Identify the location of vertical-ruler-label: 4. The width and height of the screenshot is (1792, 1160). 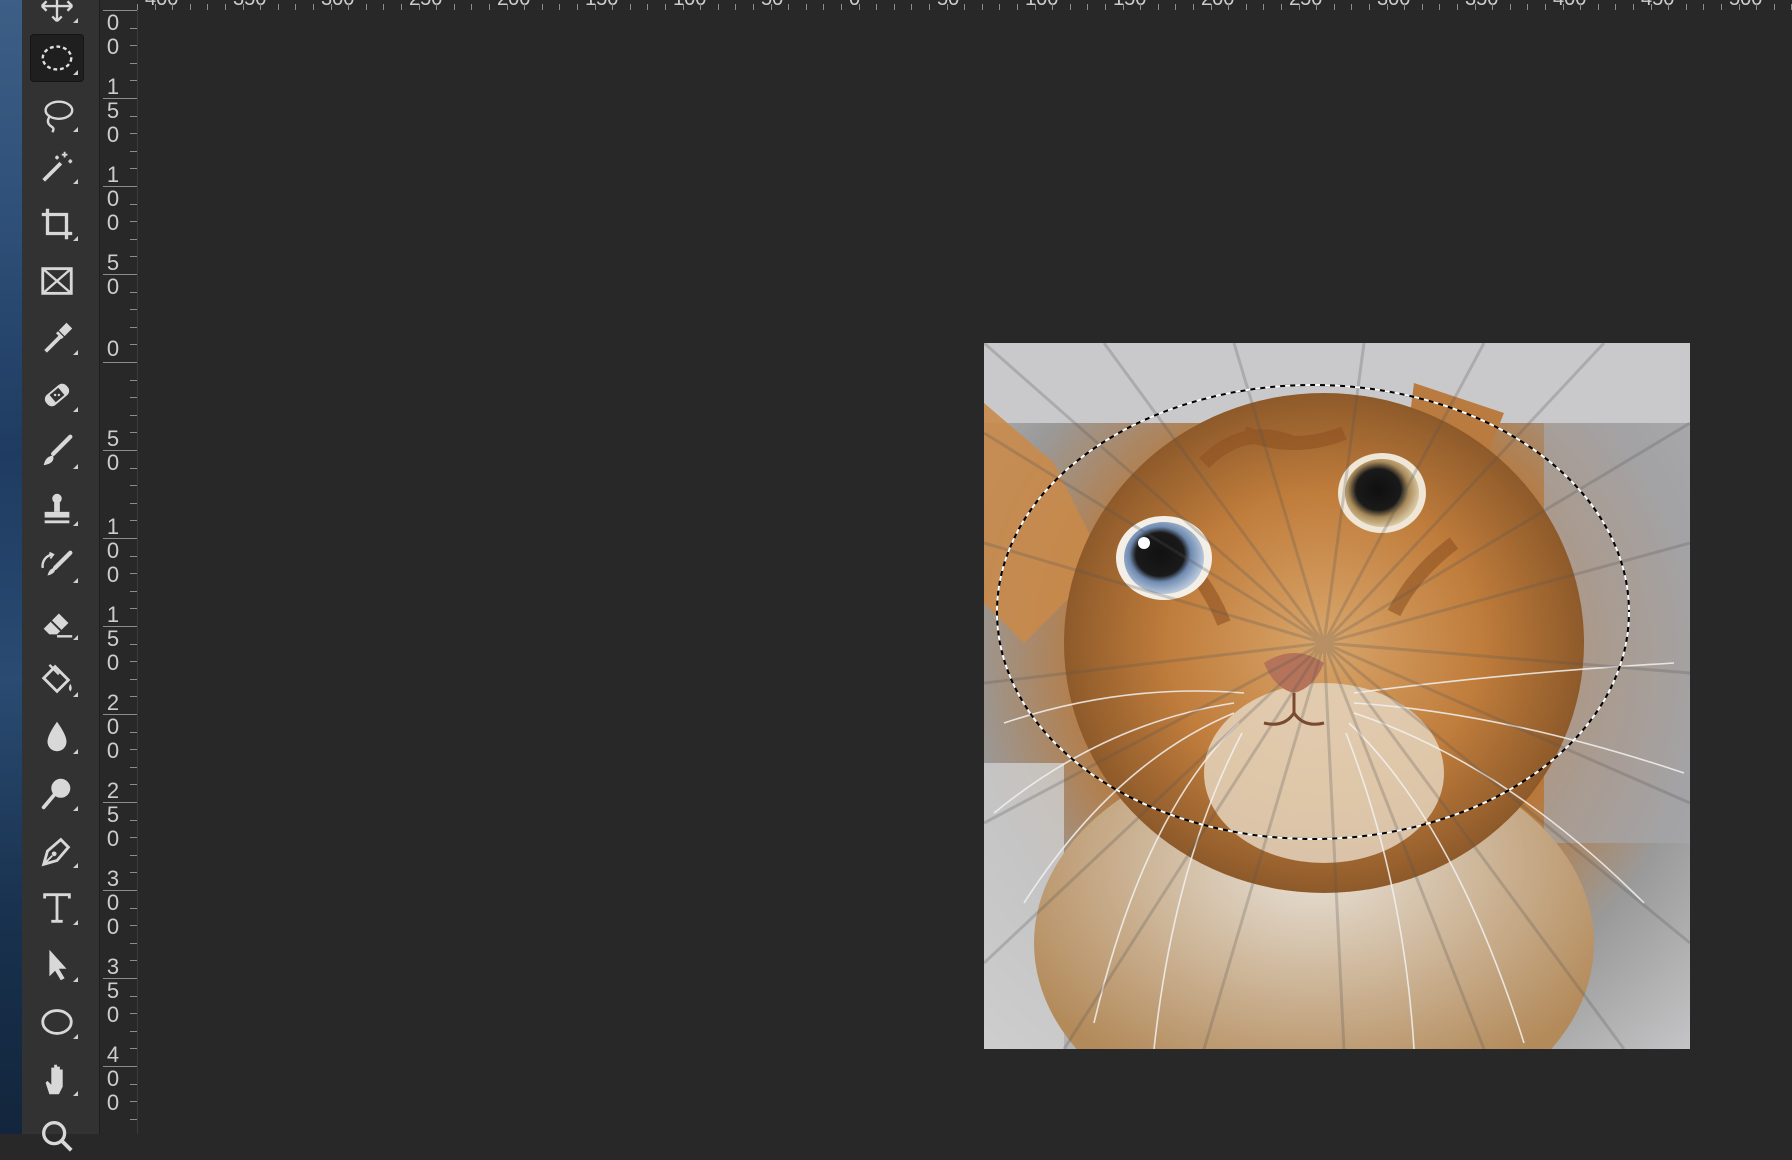
(113, 1054).